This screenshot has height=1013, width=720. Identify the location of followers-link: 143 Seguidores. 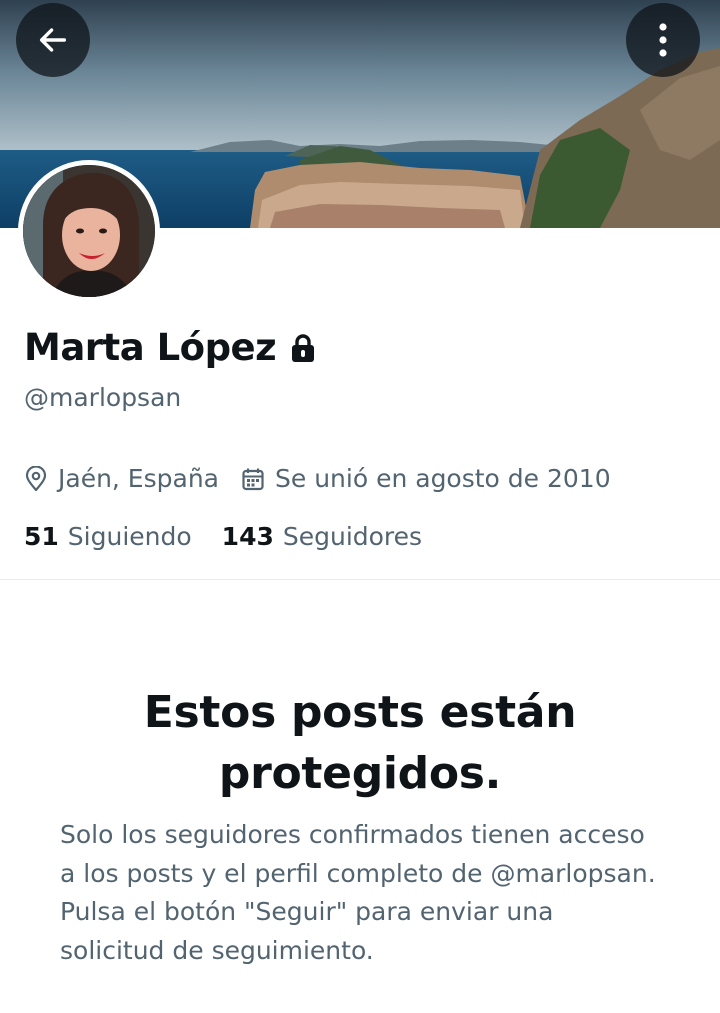
(322, 536).